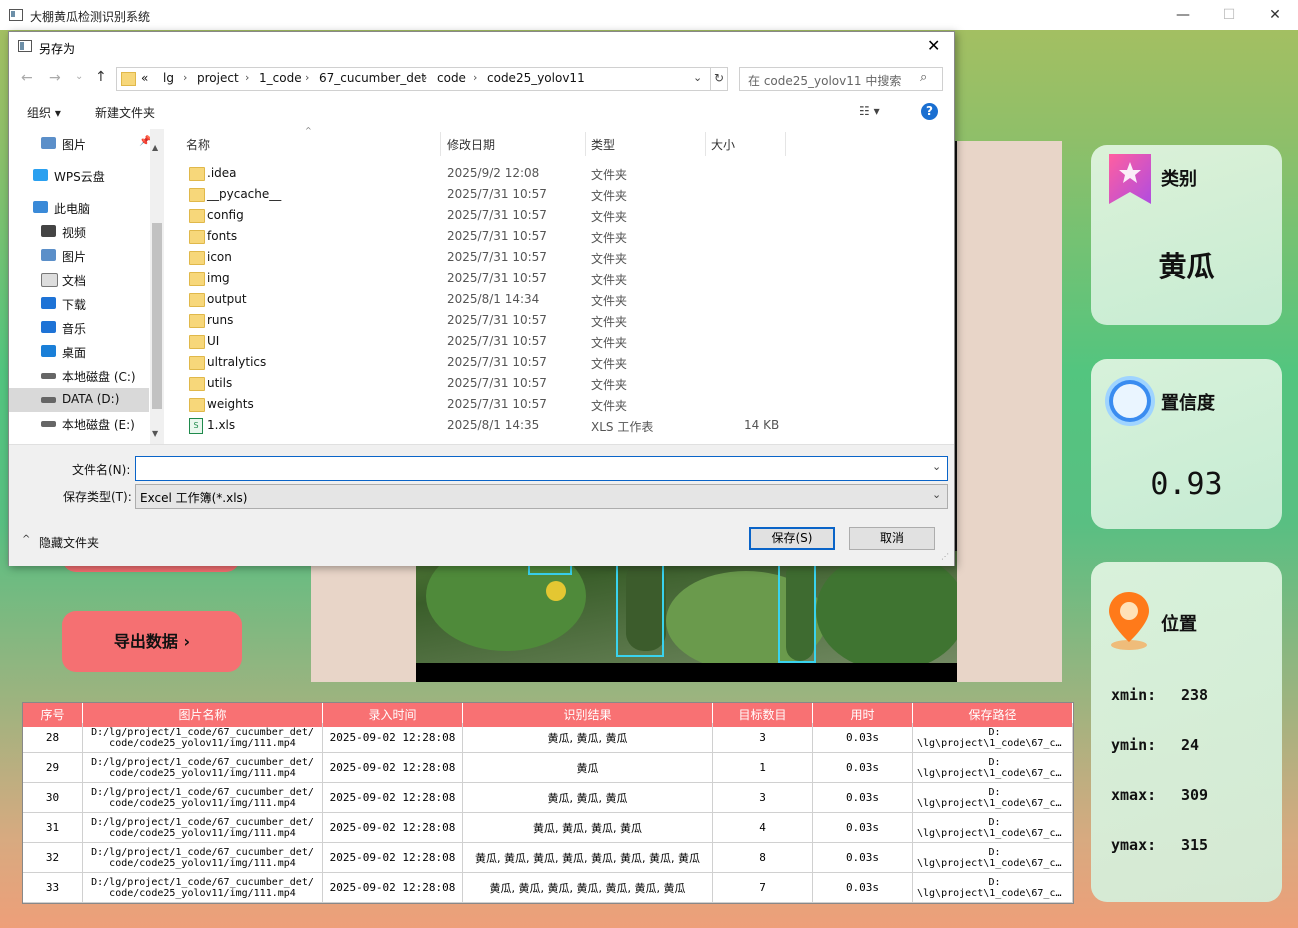 The image size is (1298, 928). I want to click on file-row: config 2025/7/31 10:57 文件夹, so click(489, 215).